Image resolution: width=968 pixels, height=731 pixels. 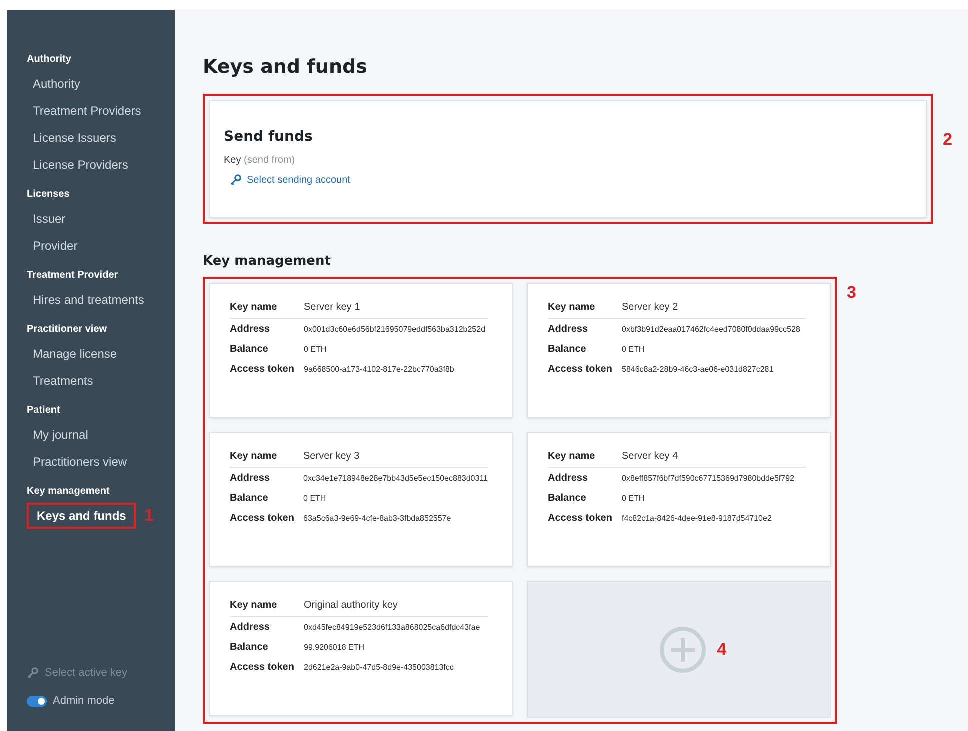 I want to click on annotation-number: 1, so click(x=149, y=516).